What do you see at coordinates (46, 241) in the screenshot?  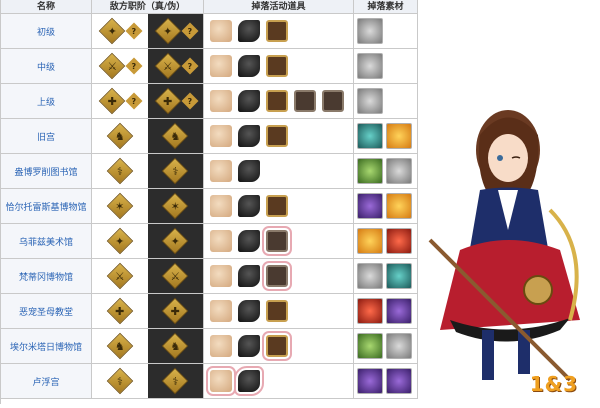 I see `row-name: 乌菲兹美术馆` at bounding box center [46, 241].